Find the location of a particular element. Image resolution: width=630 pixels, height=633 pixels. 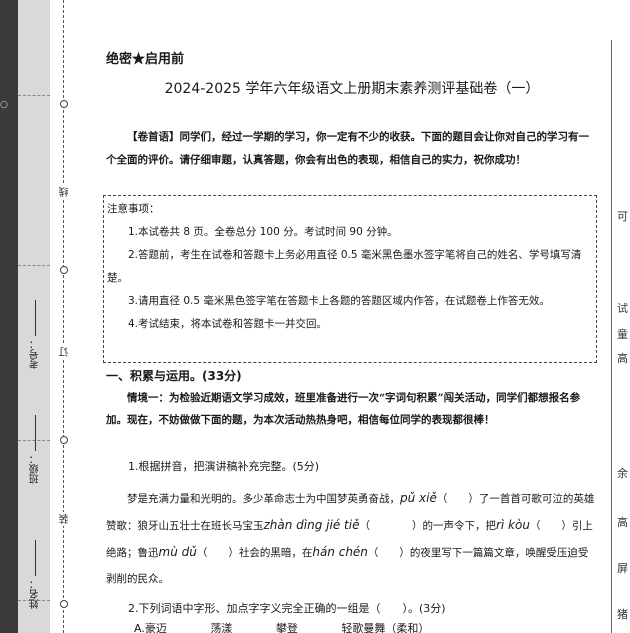

exam-number-field: 考号： is located at coordinates (35, 334).